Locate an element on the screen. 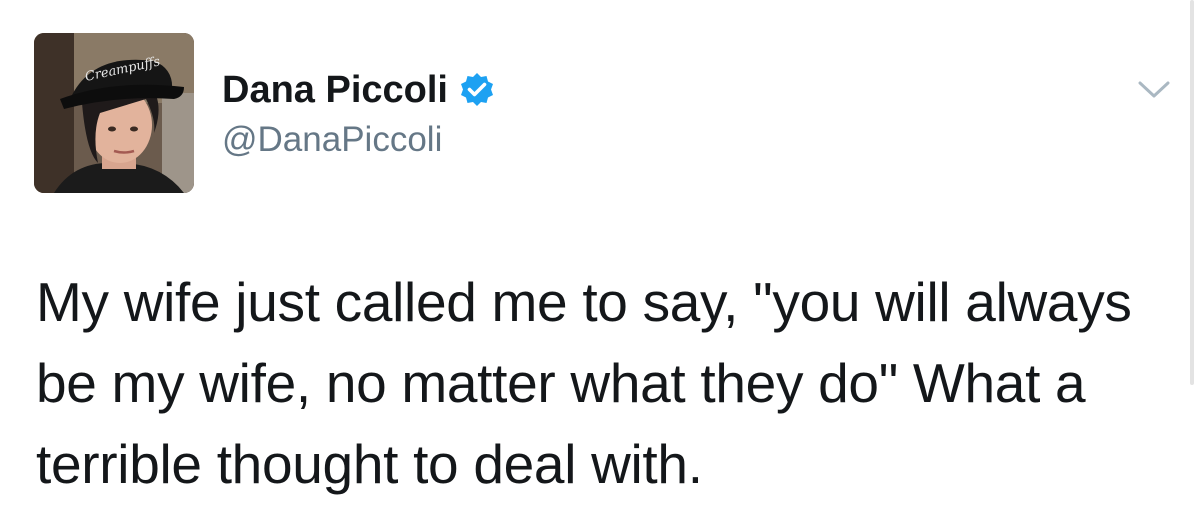  user-handle: @DanaPiccoli is located at coordinates (332, 140).